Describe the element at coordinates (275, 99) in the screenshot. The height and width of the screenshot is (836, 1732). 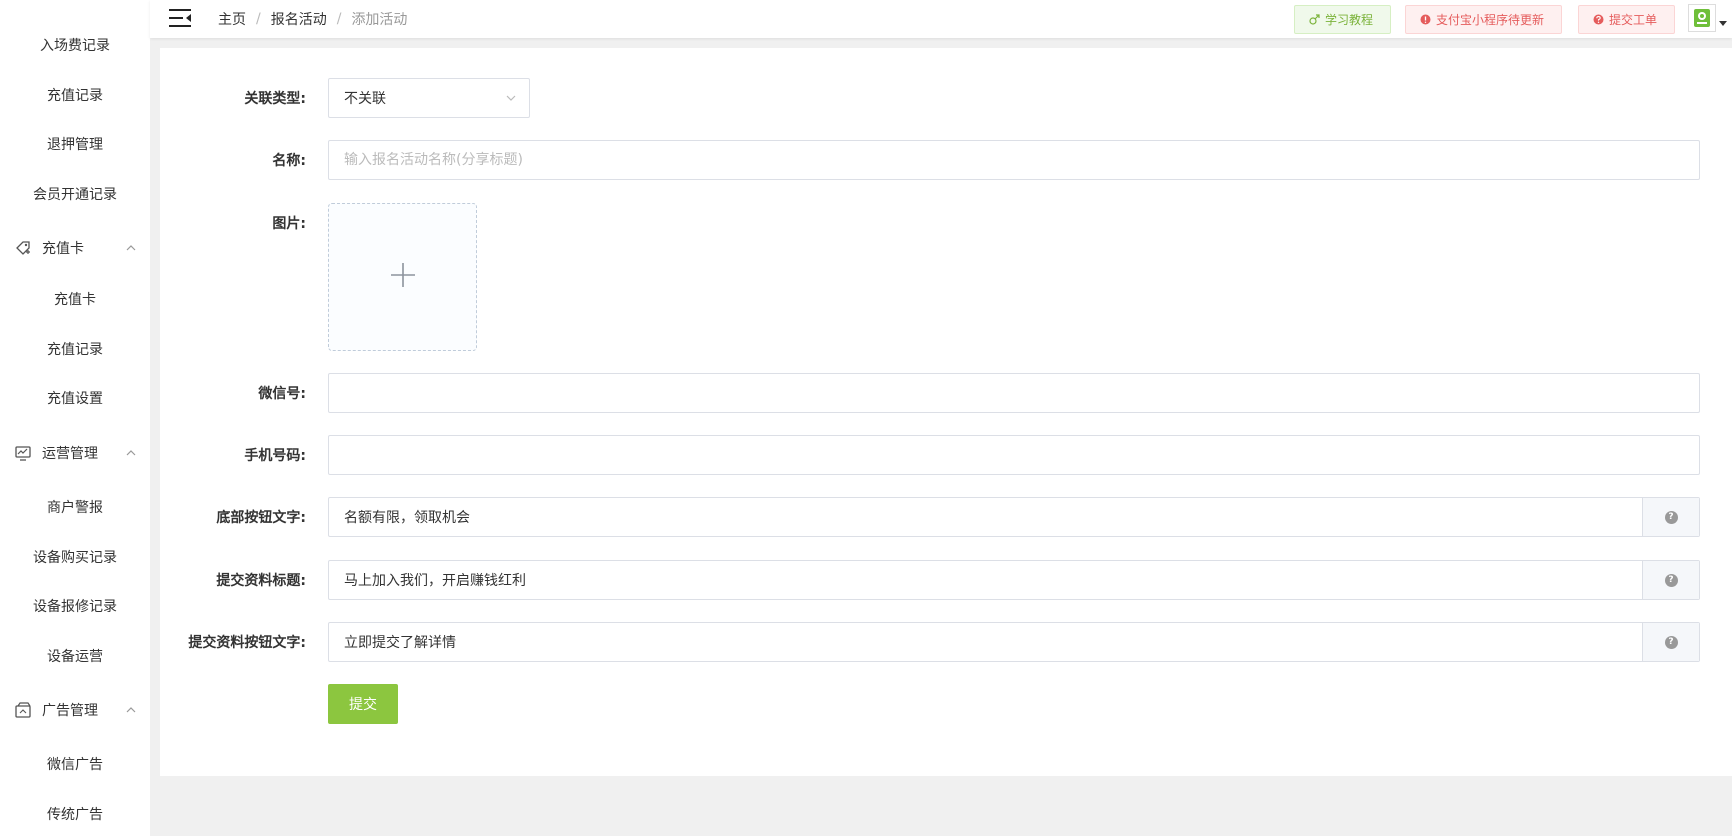
I see `relation-type-label: 关联类型:` at that location.